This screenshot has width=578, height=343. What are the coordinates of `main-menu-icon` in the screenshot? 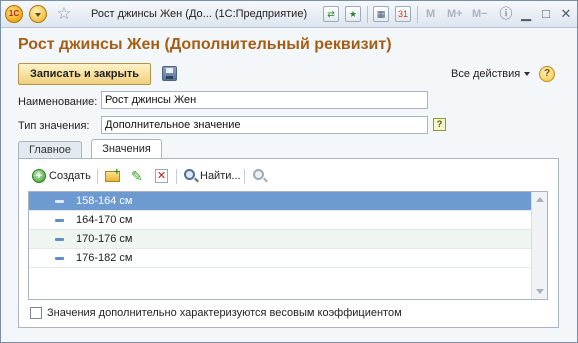 It's located at (38, 14).